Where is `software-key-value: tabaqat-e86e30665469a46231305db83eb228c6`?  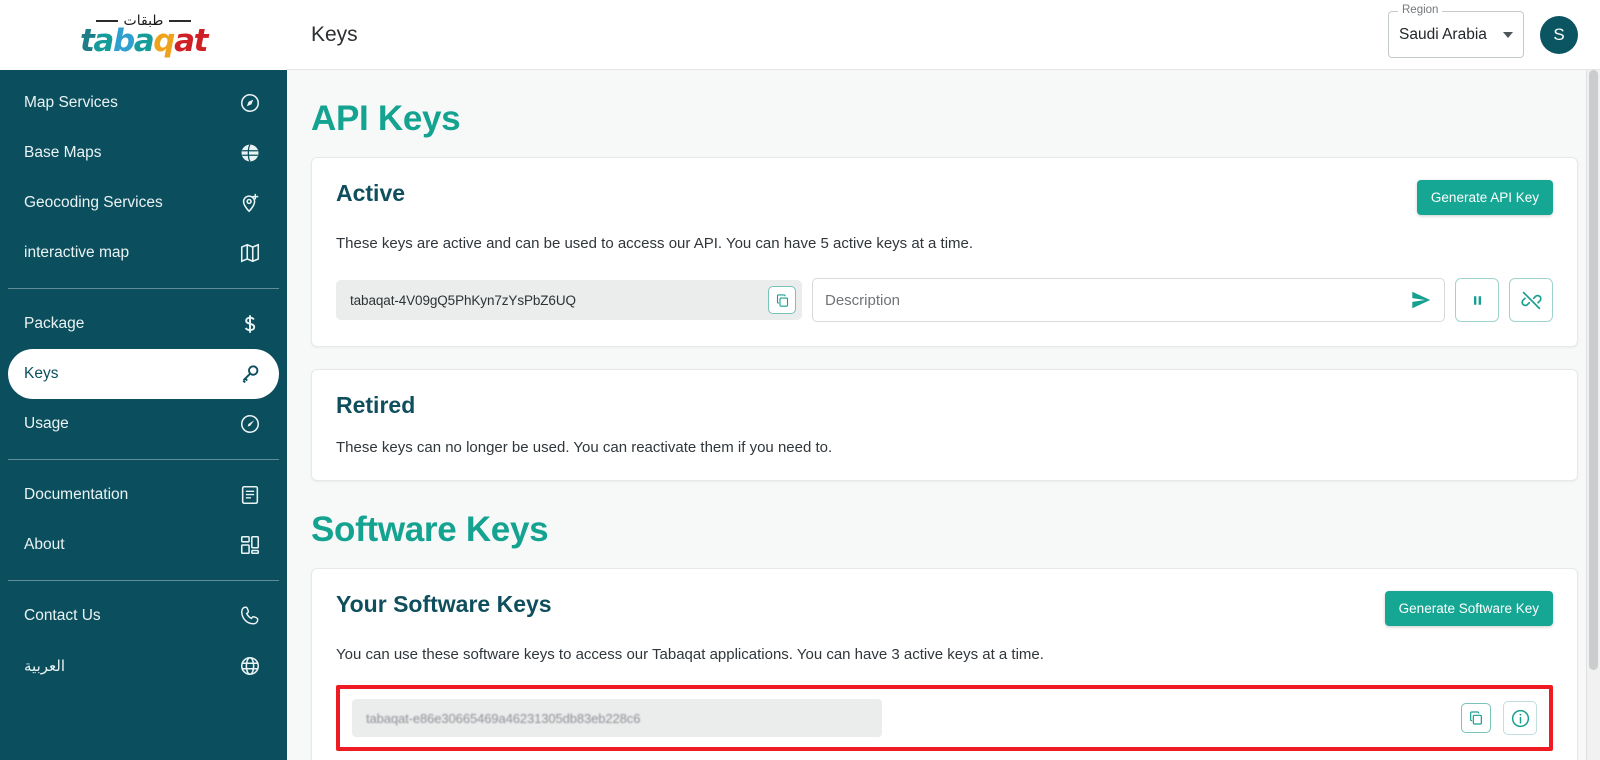 software-key-value: tabaqat-e86e30665469a46231305db83eb228c6 is located at coordinates (503, 718).